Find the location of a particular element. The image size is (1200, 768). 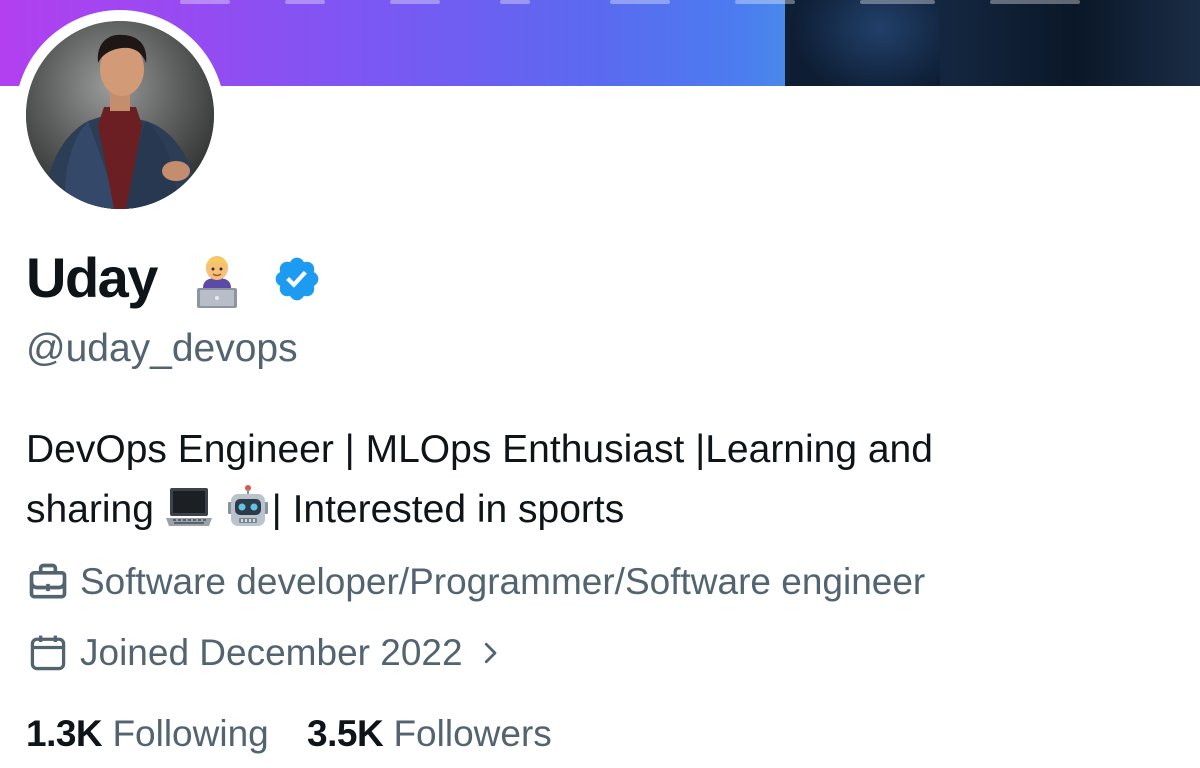

briefcase-icon is located at coordinates (48, 581).